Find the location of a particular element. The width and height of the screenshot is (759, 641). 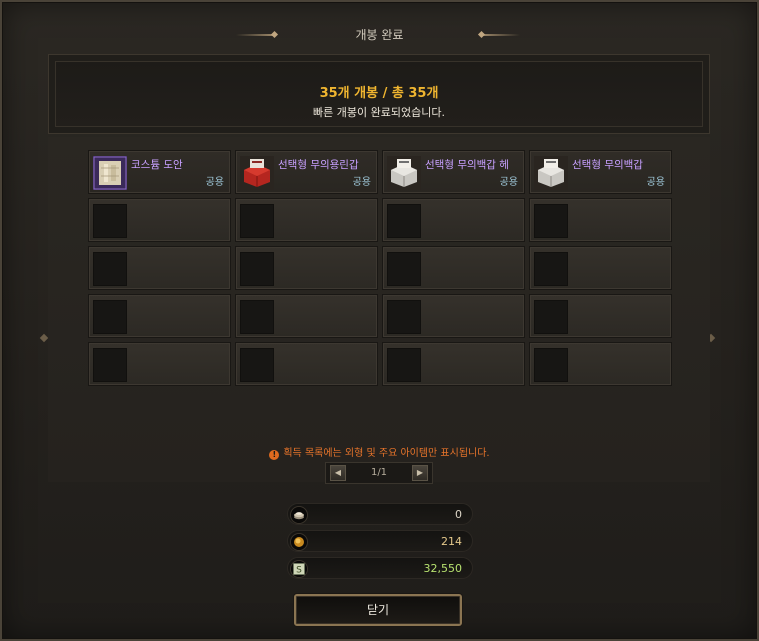

pagination: ◀ 1/1 ▶ is located at coordinates (379, 473).